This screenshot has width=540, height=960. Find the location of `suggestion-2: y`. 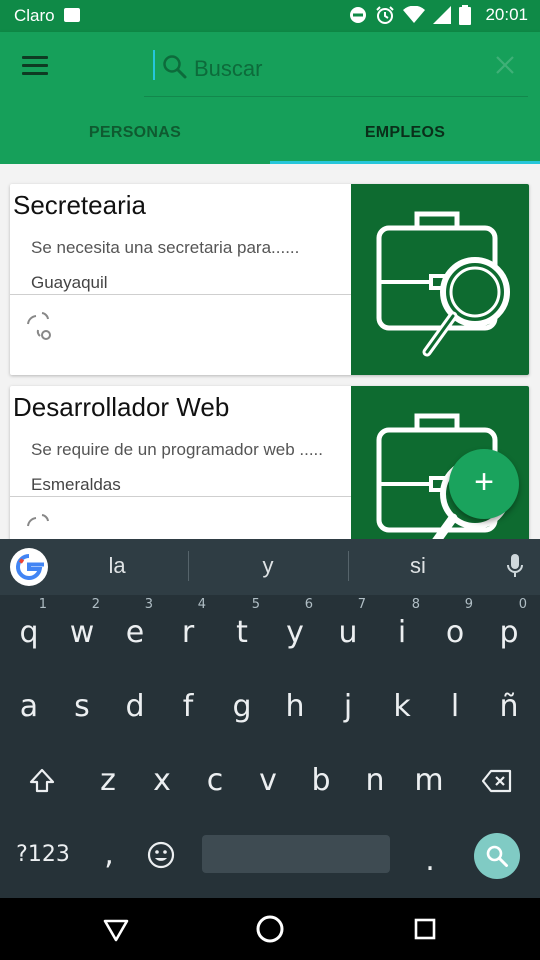

suggestion-2: y is located at coordinates (268, 566).